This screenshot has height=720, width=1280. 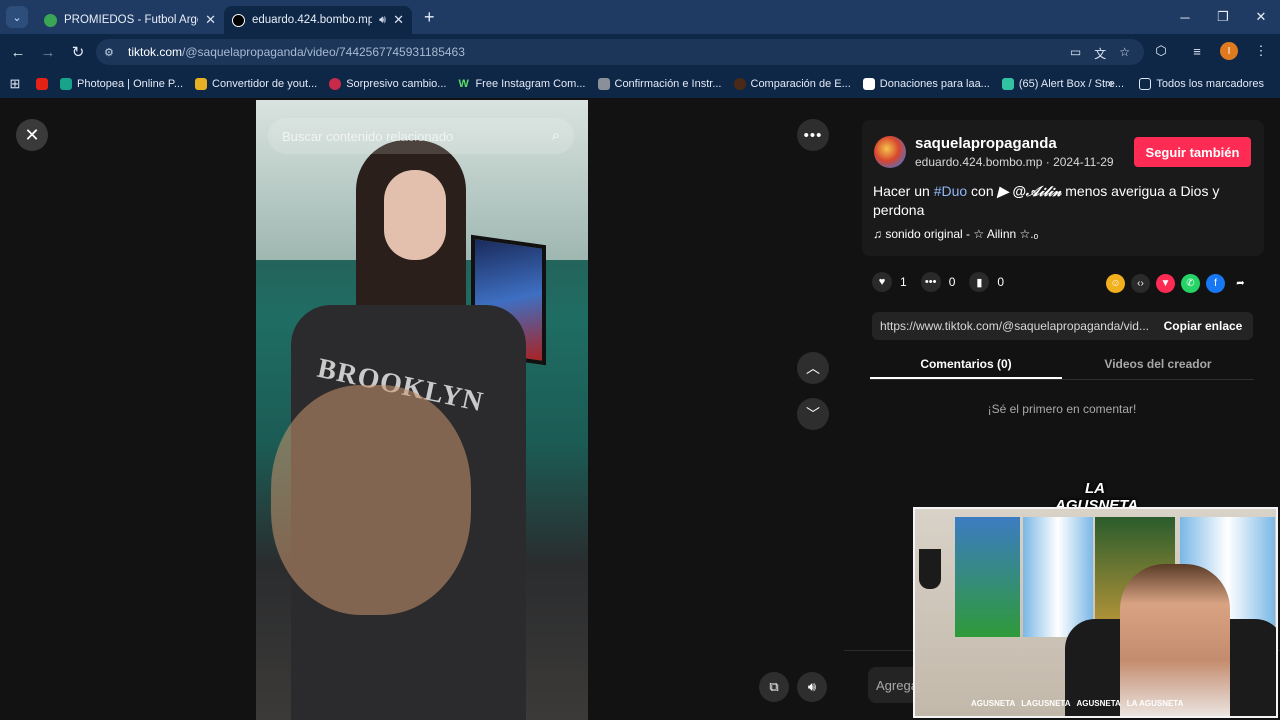 What do you see at coordinates (112, 52) in the screenshot?
I see `site-settings-icon: ⚙` at bounding box center [112, 52].